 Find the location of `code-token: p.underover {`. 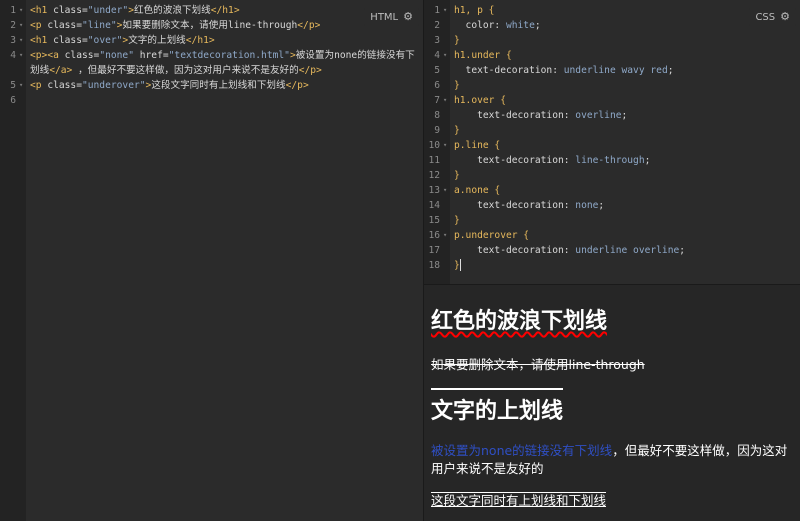

code-token: p.underover { is located at coordinates (492, 235).